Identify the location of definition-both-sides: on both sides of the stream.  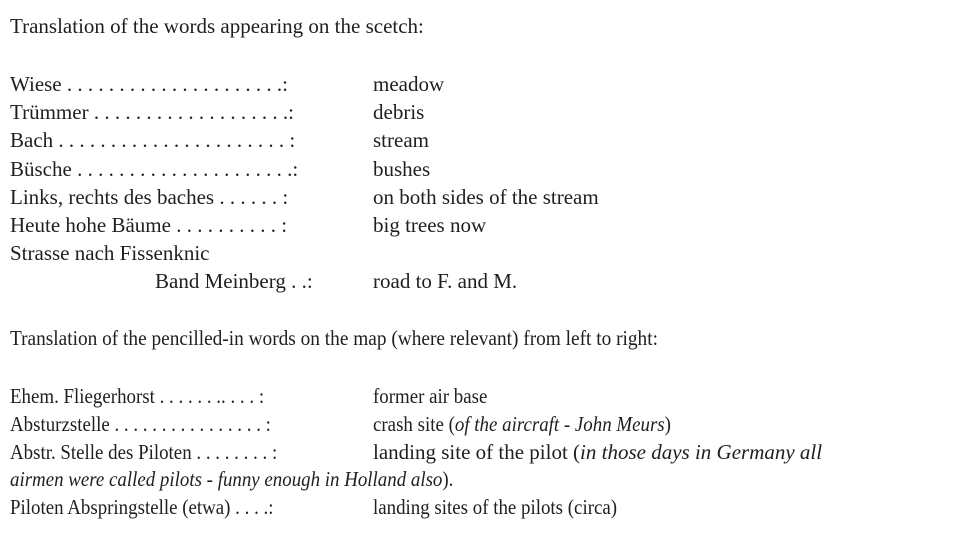
(486, 197).